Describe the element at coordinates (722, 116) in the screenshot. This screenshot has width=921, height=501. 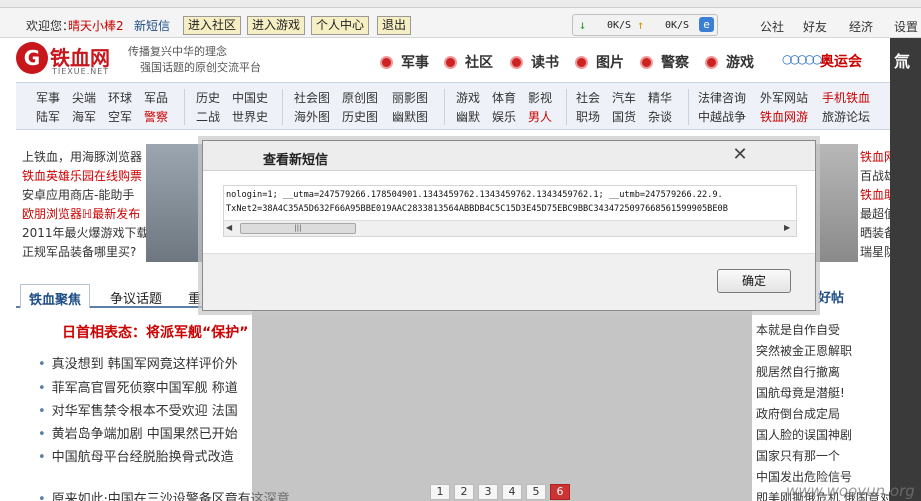
I see `cat-sino-vietnam-war: 中越战争` at that location.